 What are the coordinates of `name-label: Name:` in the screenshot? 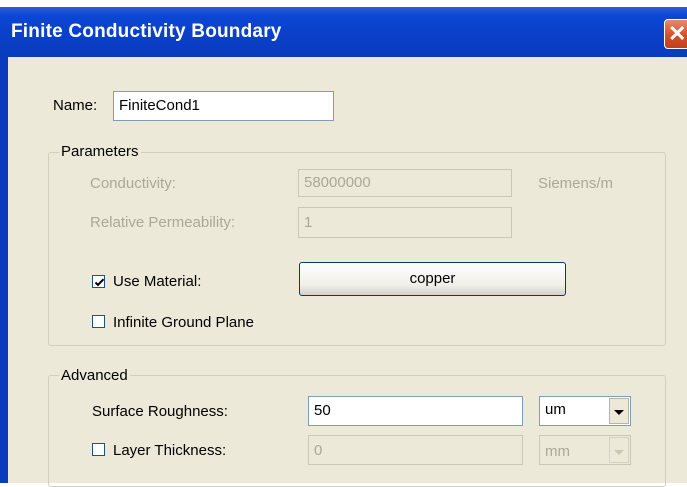 It's located at (75, 105).